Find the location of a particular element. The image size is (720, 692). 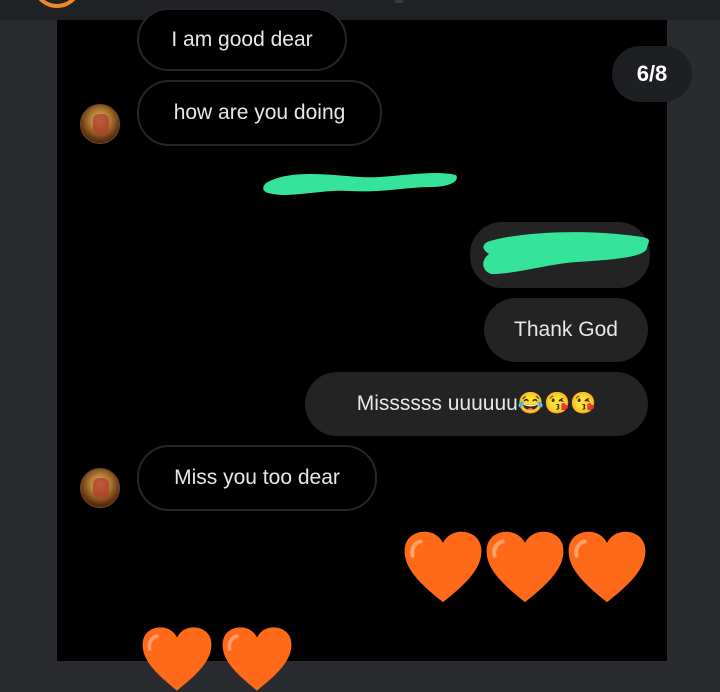

outgoing-message-bubble: Thank God is located at coordinates (566, 330).